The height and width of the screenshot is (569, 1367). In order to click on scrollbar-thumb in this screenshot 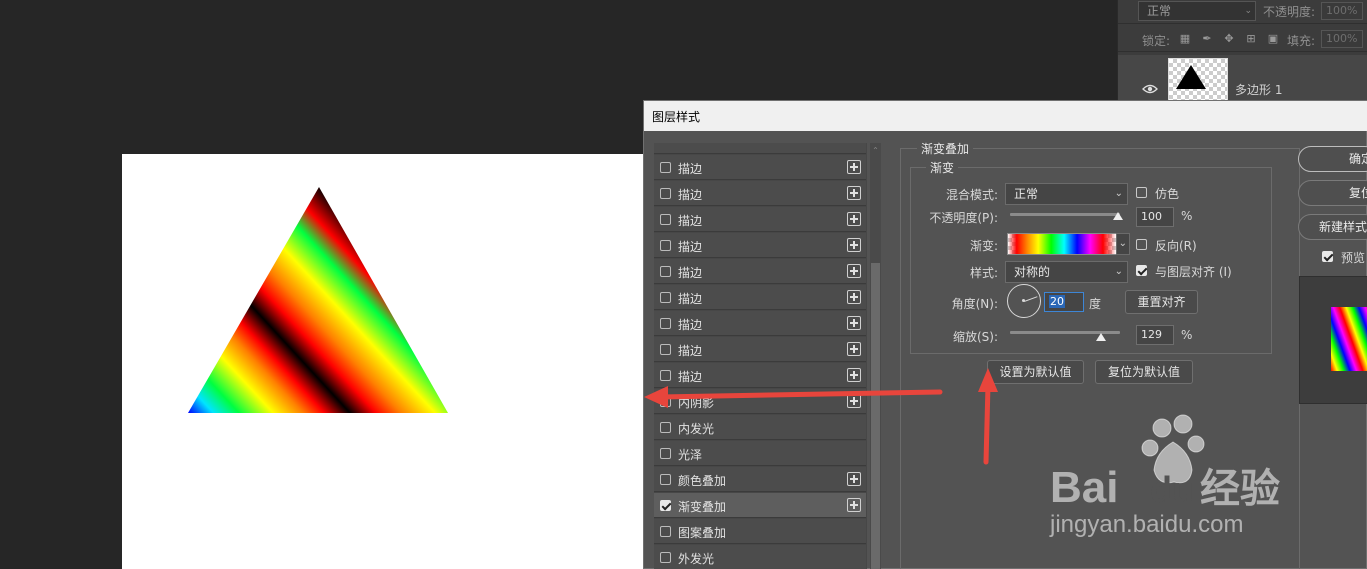, I will do `click(875, 416)`.